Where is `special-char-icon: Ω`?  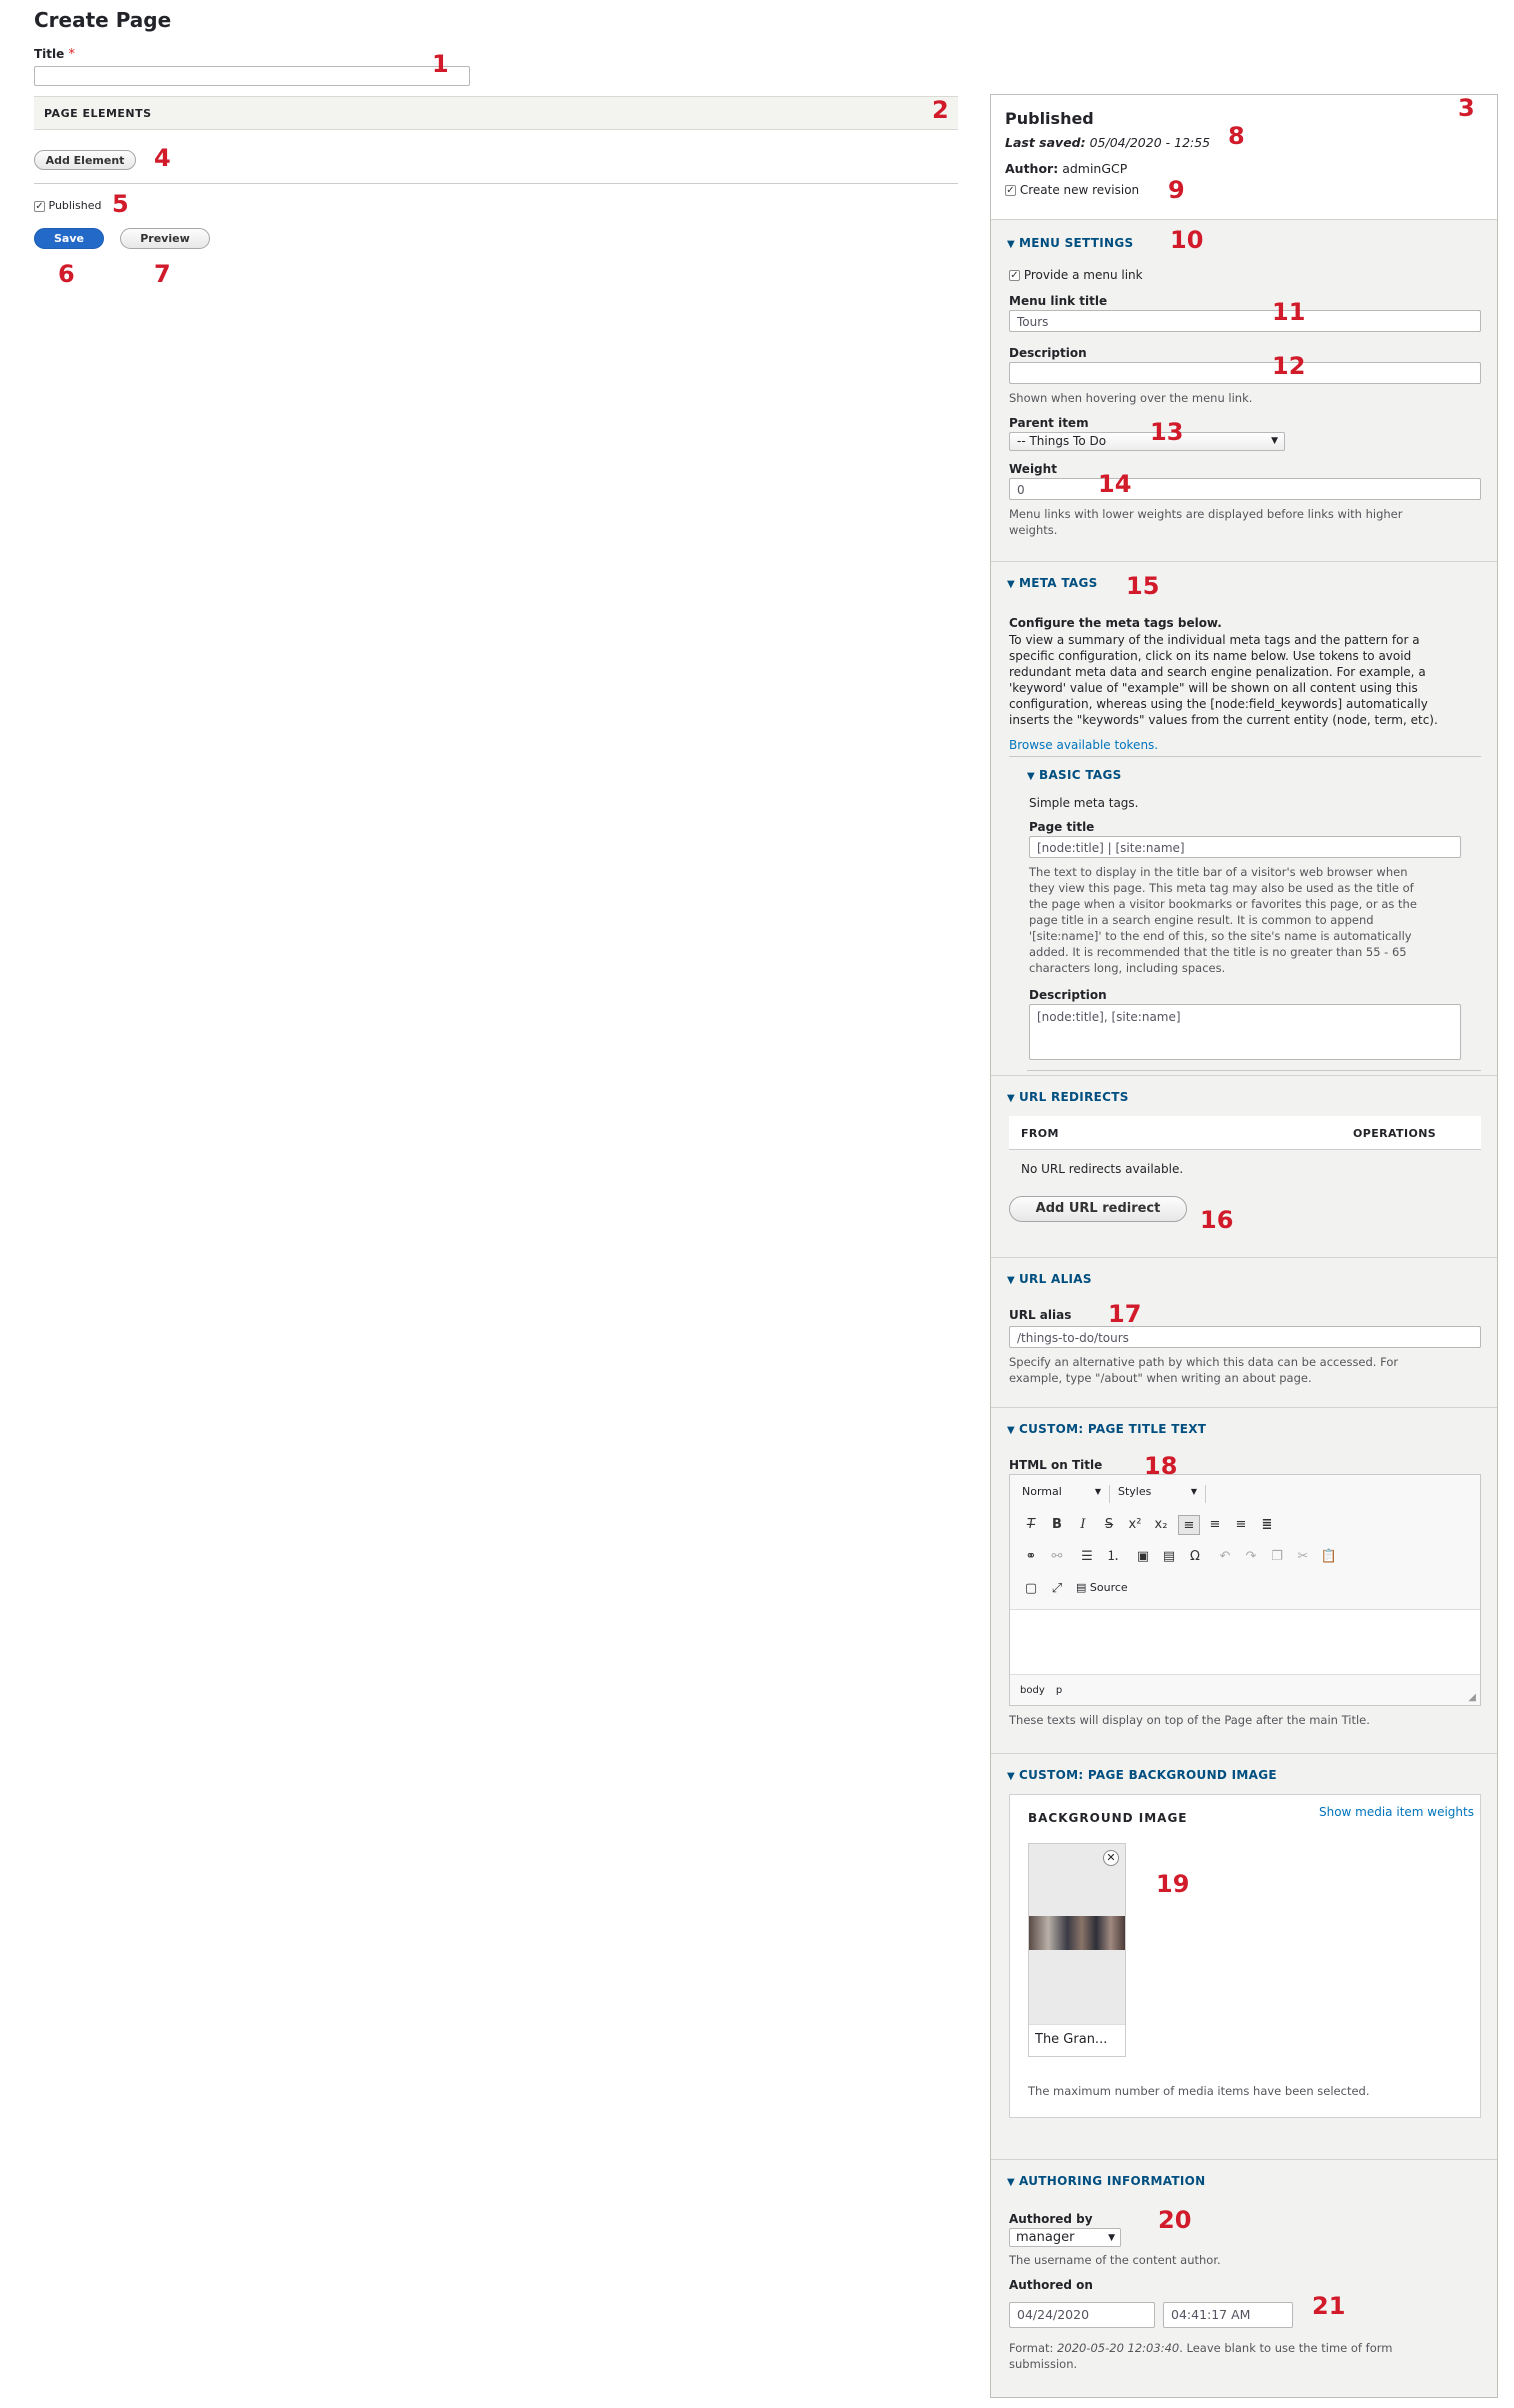 special-char-icon: Ω is located at coordinates (1195, 1557).